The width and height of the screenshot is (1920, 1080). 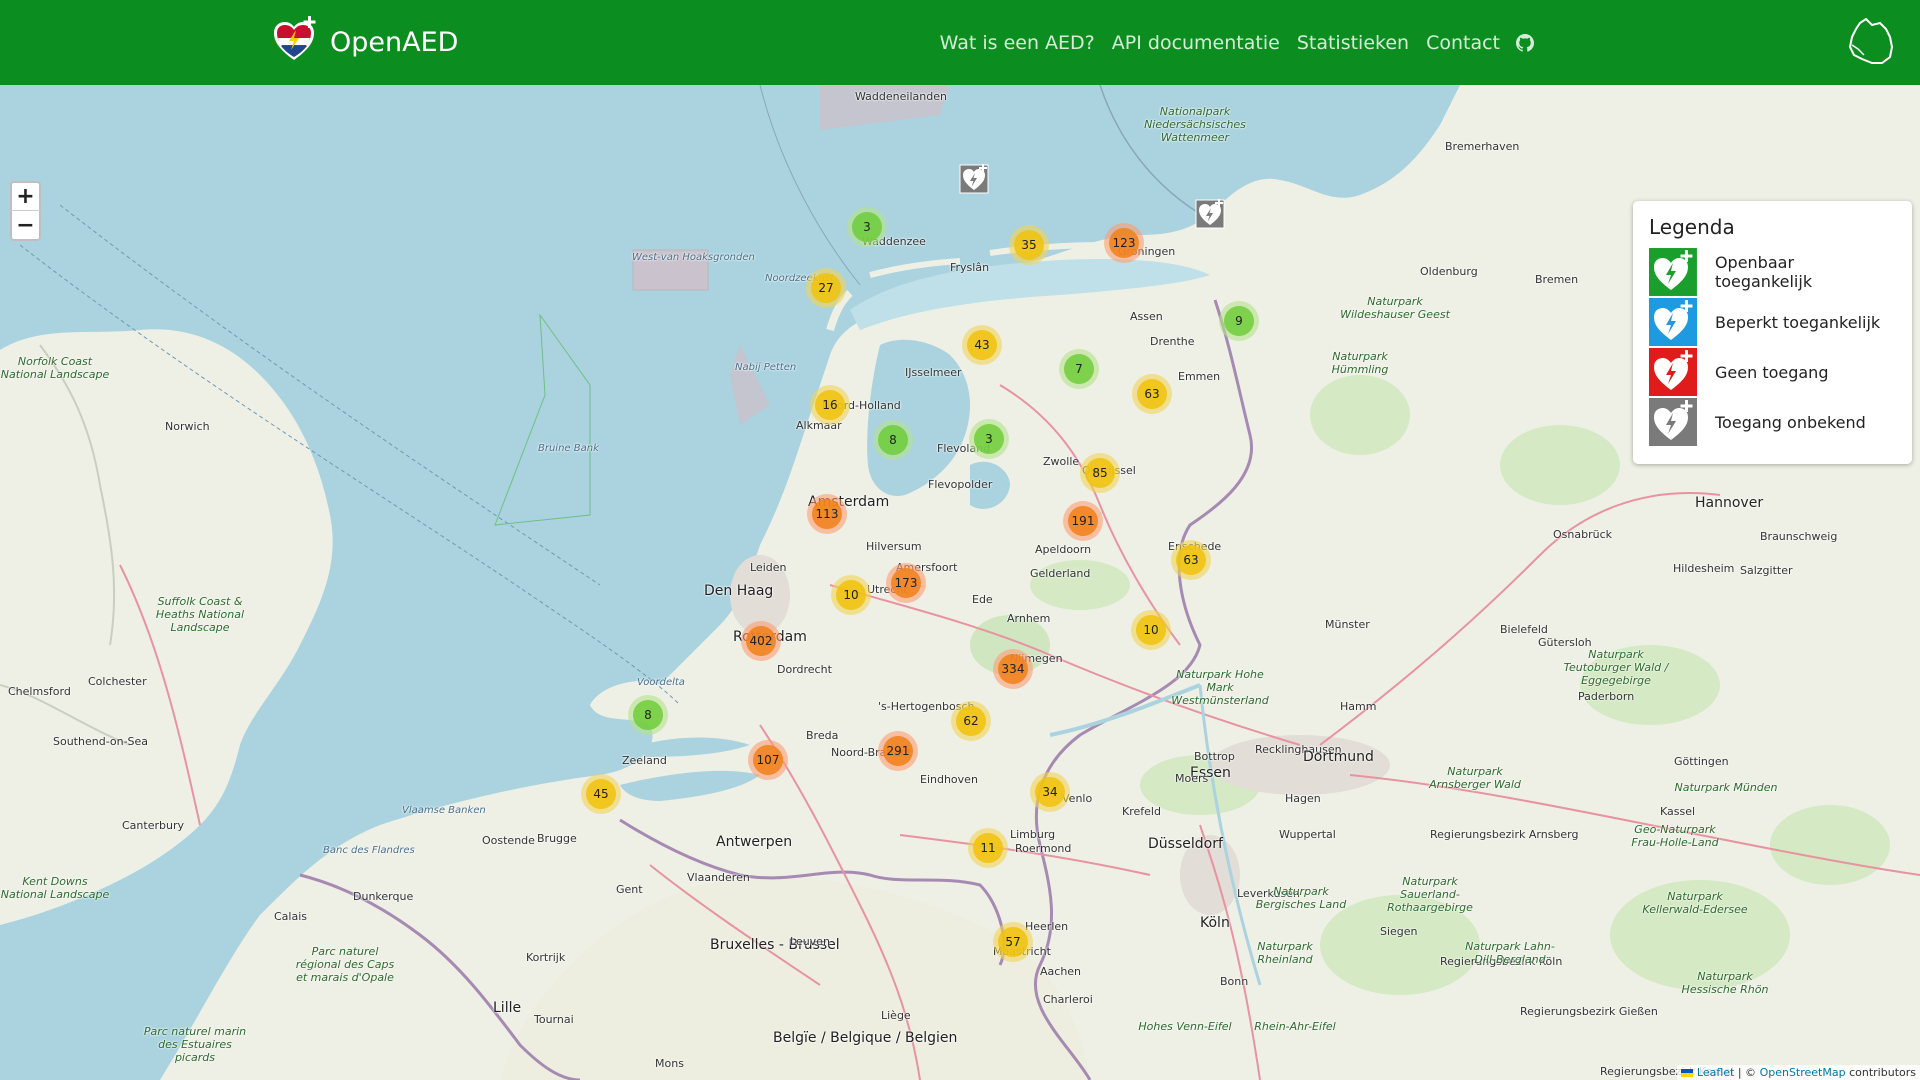 I want to click on place-label: Paderborn, so click(x=1606, y=696).